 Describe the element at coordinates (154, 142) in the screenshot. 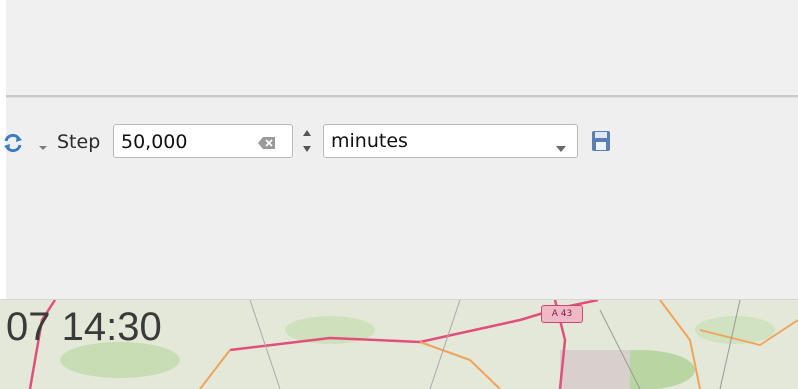

I see `step-value: 50,000` at that location.